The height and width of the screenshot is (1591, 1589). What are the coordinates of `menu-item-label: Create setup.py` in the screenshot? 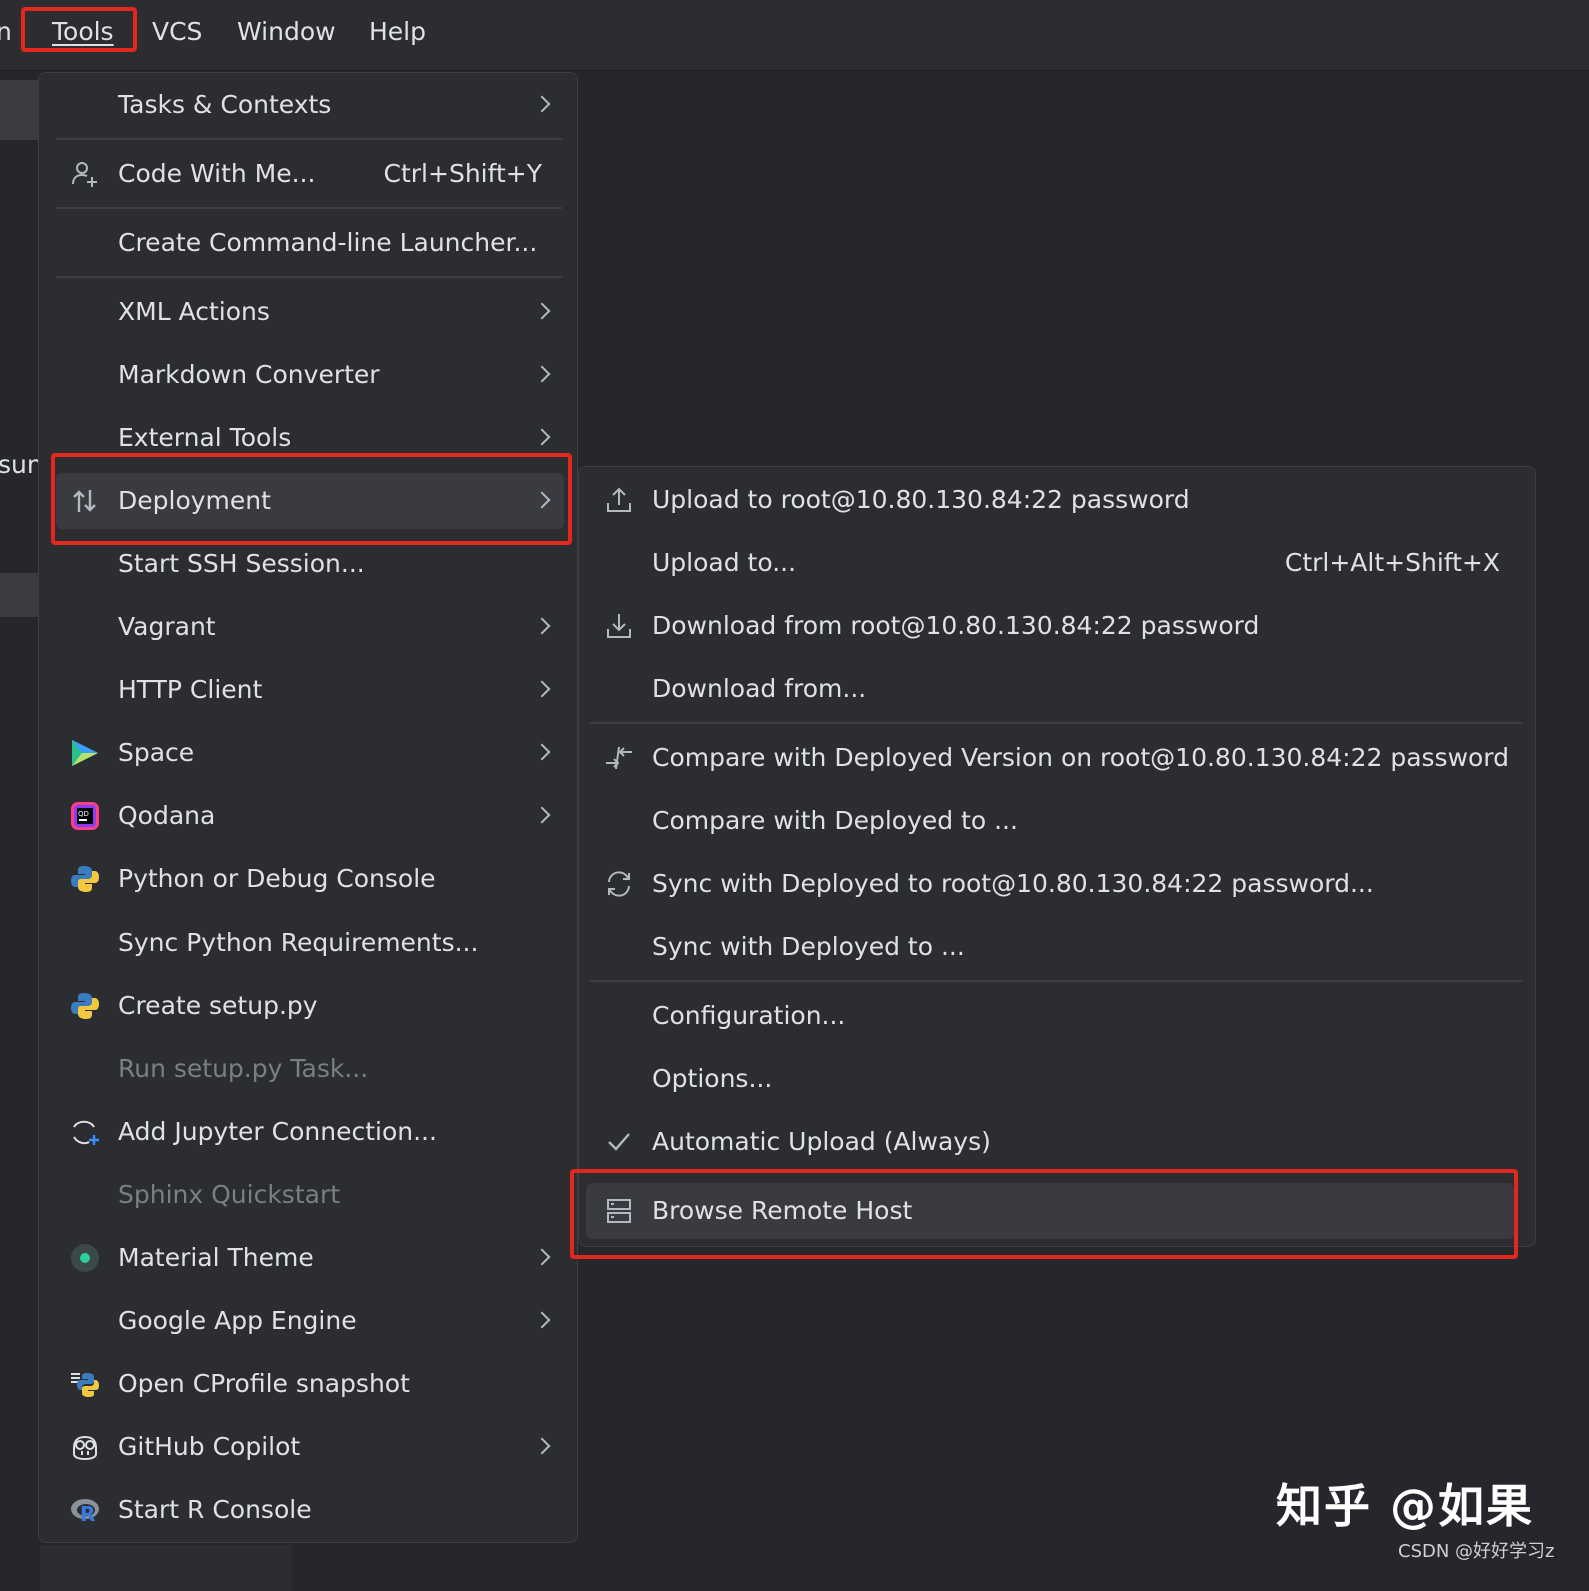 It's located at (218, 1005).